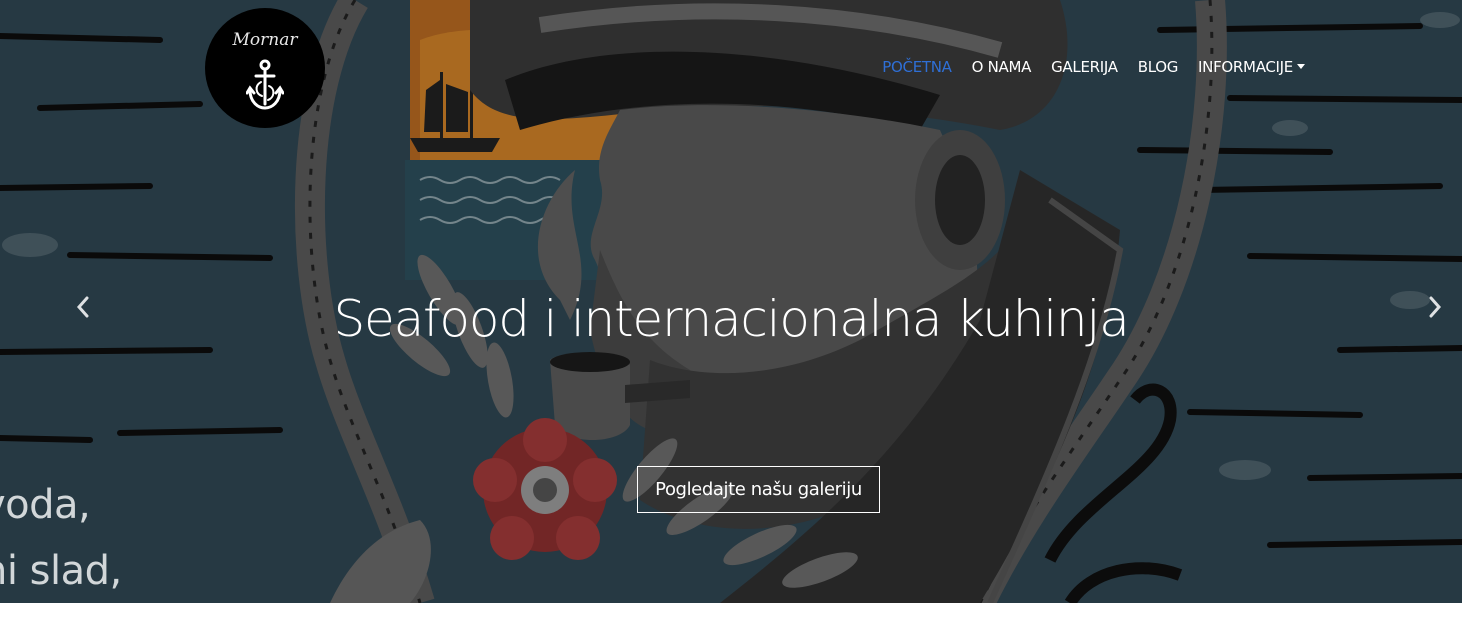 The height and width of the screenshot is (626, 1462). What do you see at coordinates (265, 84) in the screenshot?
I see `anchor-icon` at bounding box center [265, 84].